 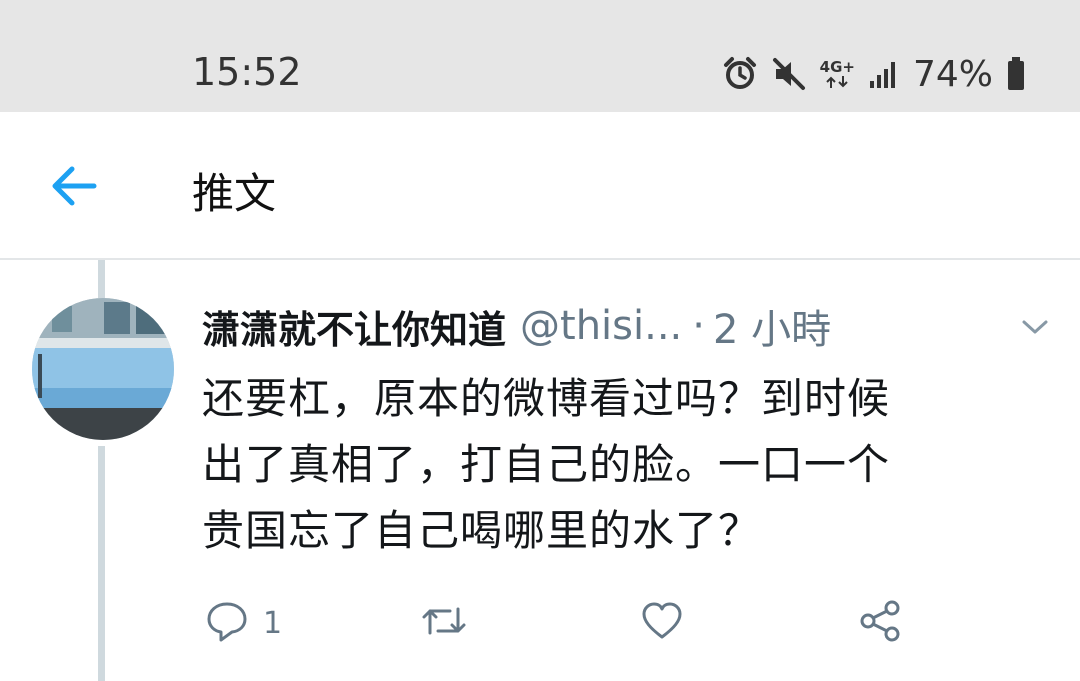 What do you see at coordinates (1035, 333) in the screenshot?
I see `chevron-down-icon` at bounding box center [1035, 333].